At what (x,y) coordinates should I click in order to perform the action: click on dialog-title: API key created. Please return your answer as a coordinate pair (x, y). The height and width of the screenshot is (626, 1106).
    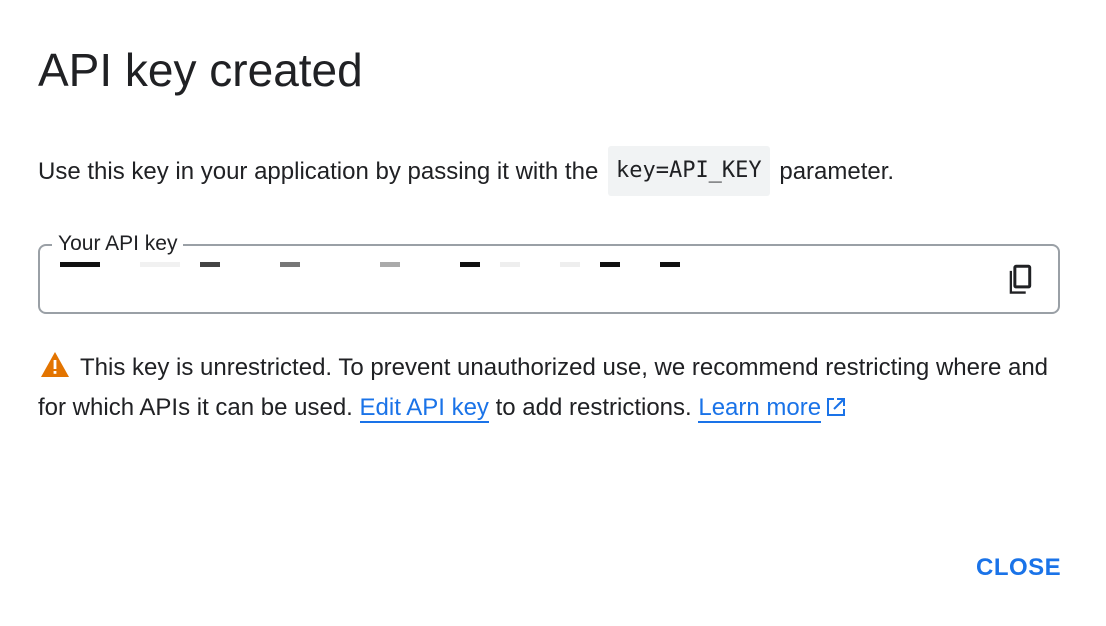
    Looking at the image, I should click on (200, 70).